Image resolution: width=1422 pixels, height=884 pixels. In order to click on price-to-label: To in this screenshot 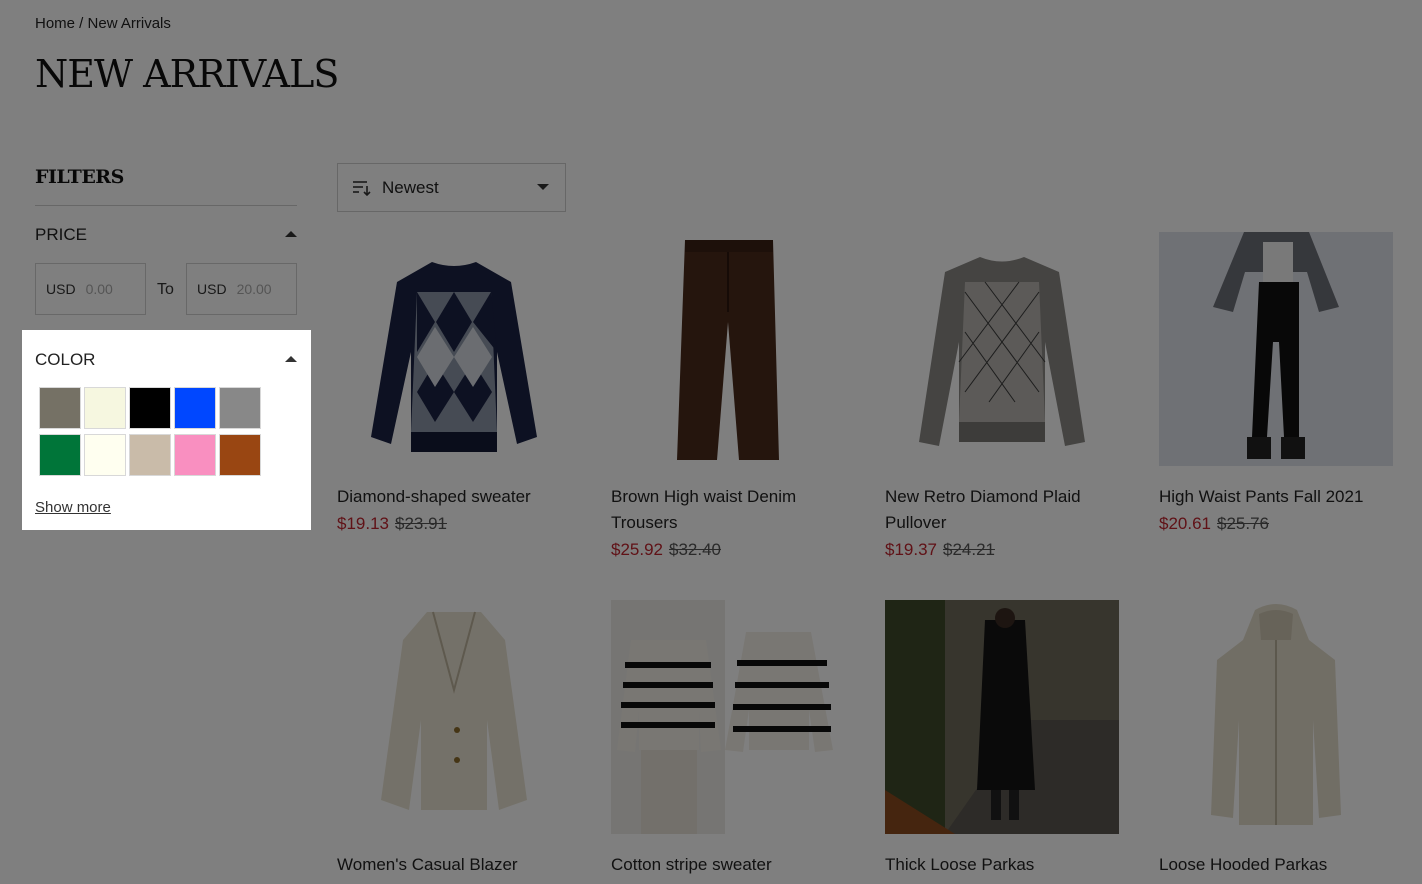, I will do `click(165, 289)`.